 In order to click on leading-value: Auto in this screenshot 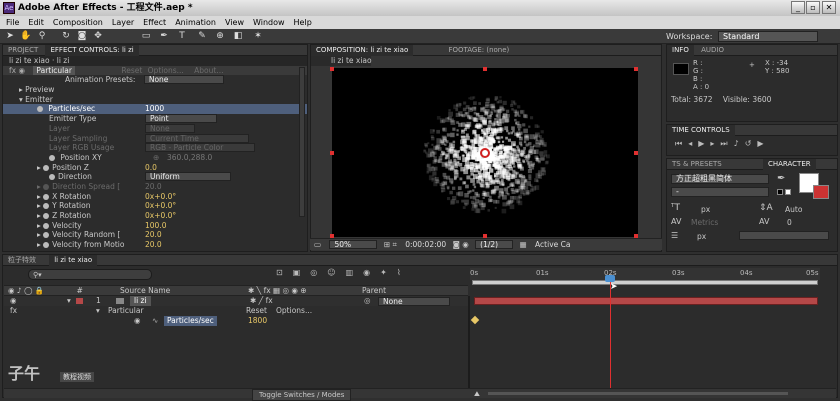, I will do `click(793, 209)`.